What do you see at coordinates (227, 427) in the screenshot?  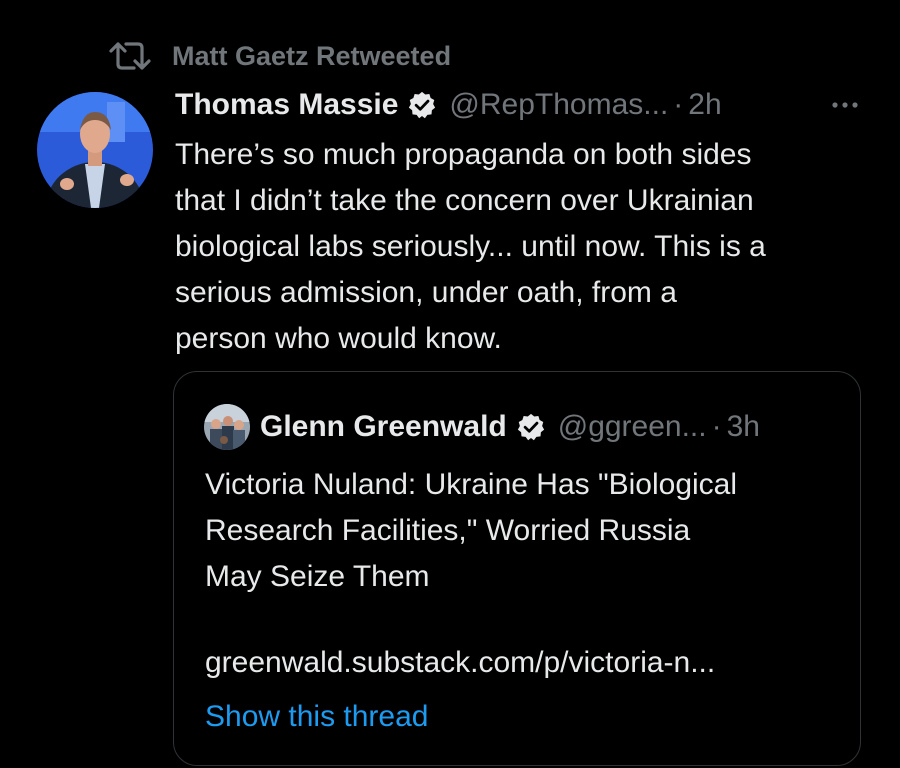 I see `quote-avatar` at bounding box center [227, 427].